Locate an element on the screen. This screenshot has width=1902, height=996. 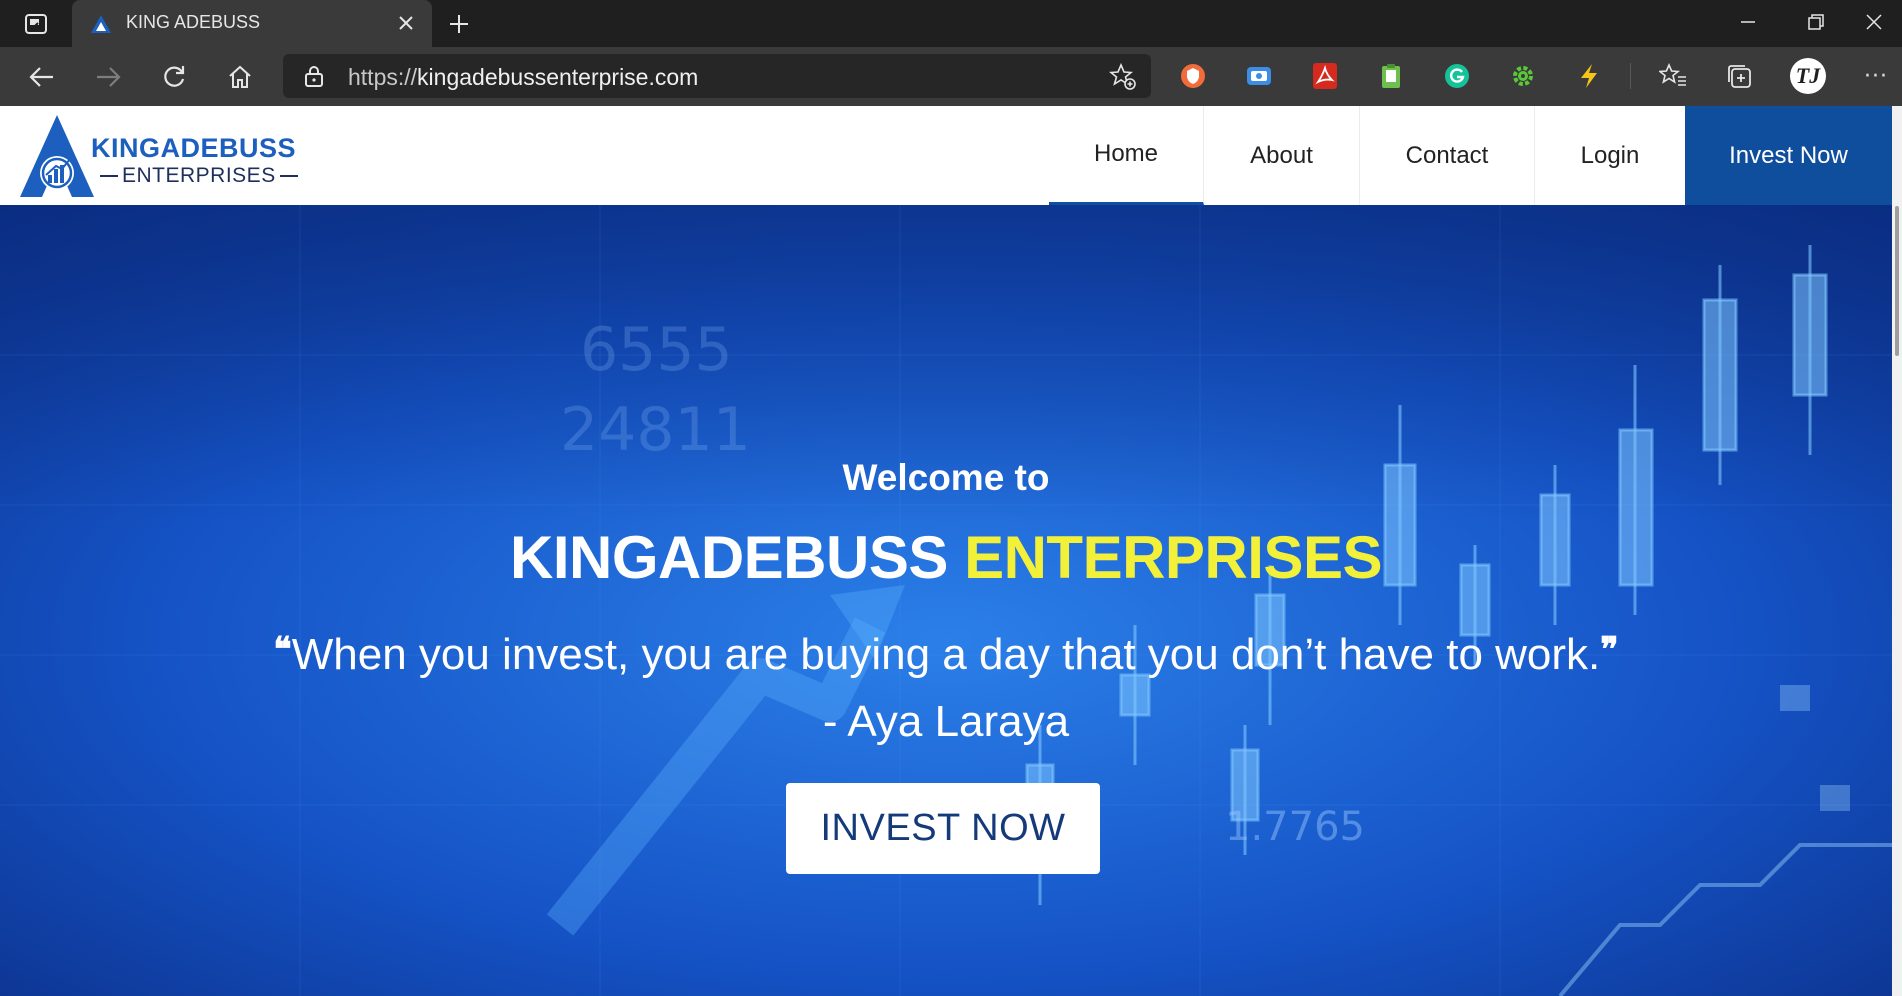
site-logo: KINGADEBUSS ENTERPRISES is located at coordinates (158, 156).